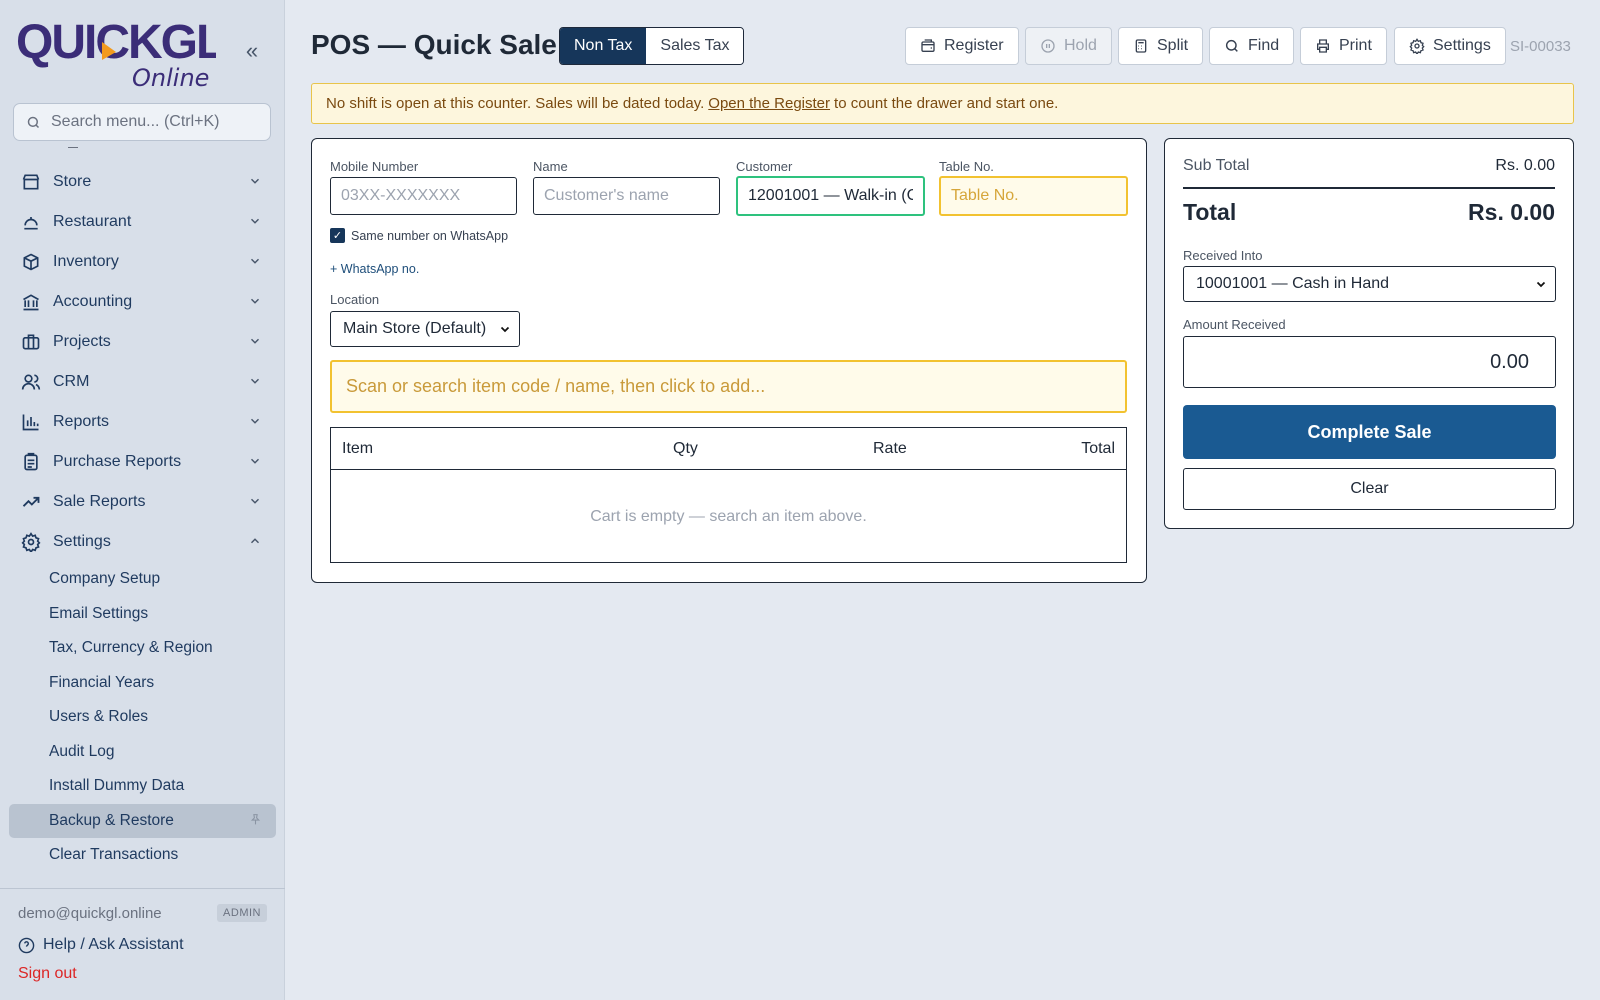 The image size is (1600, 1000). I want to click on register-icon, so click(928, 45).